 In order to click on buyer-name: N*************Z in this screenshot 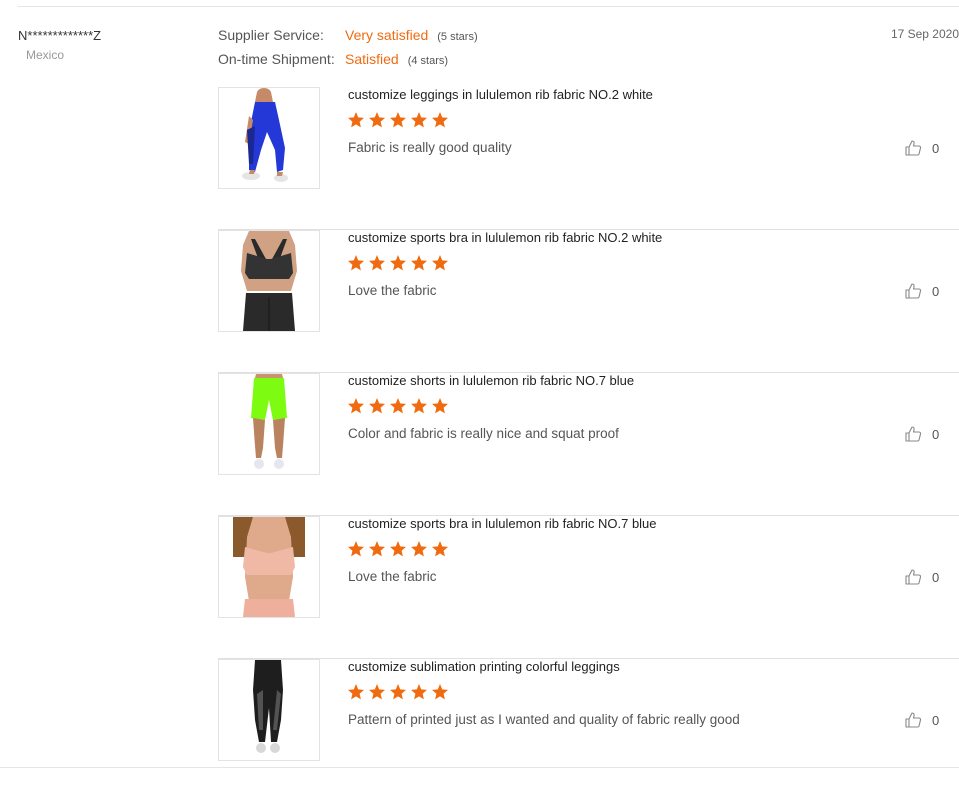, I will do `click(60, 35)`.